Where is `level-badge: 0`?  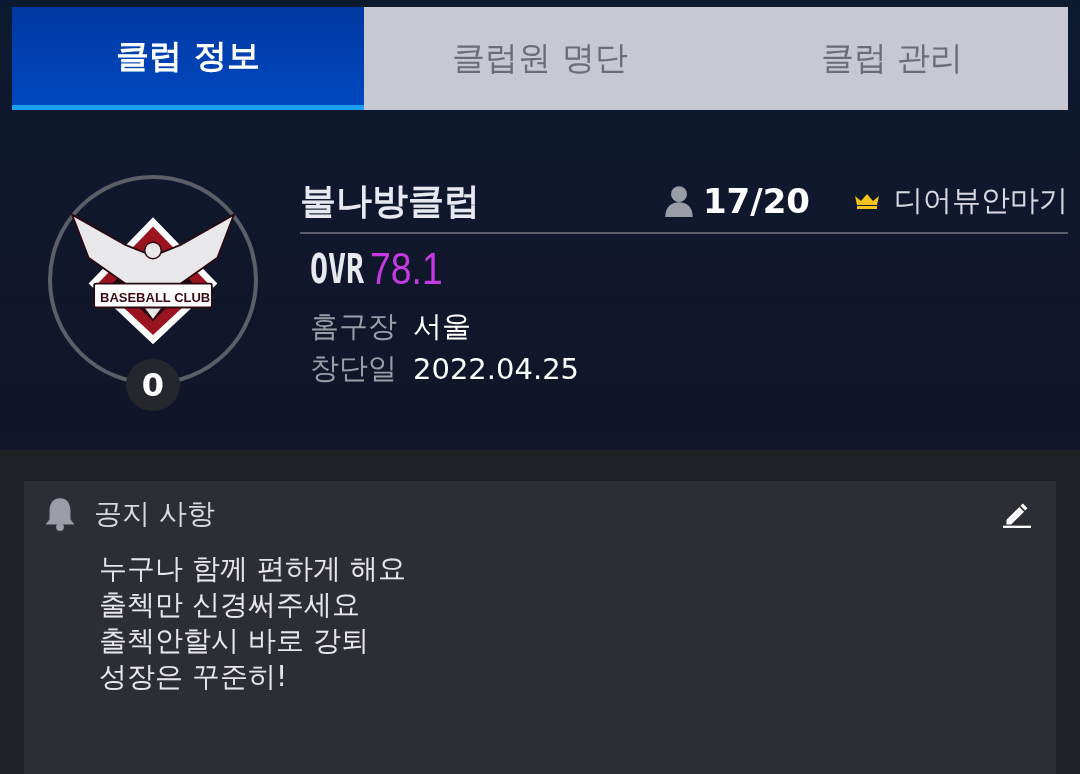 level-badge: 0 is located at coordinates (153, 385).